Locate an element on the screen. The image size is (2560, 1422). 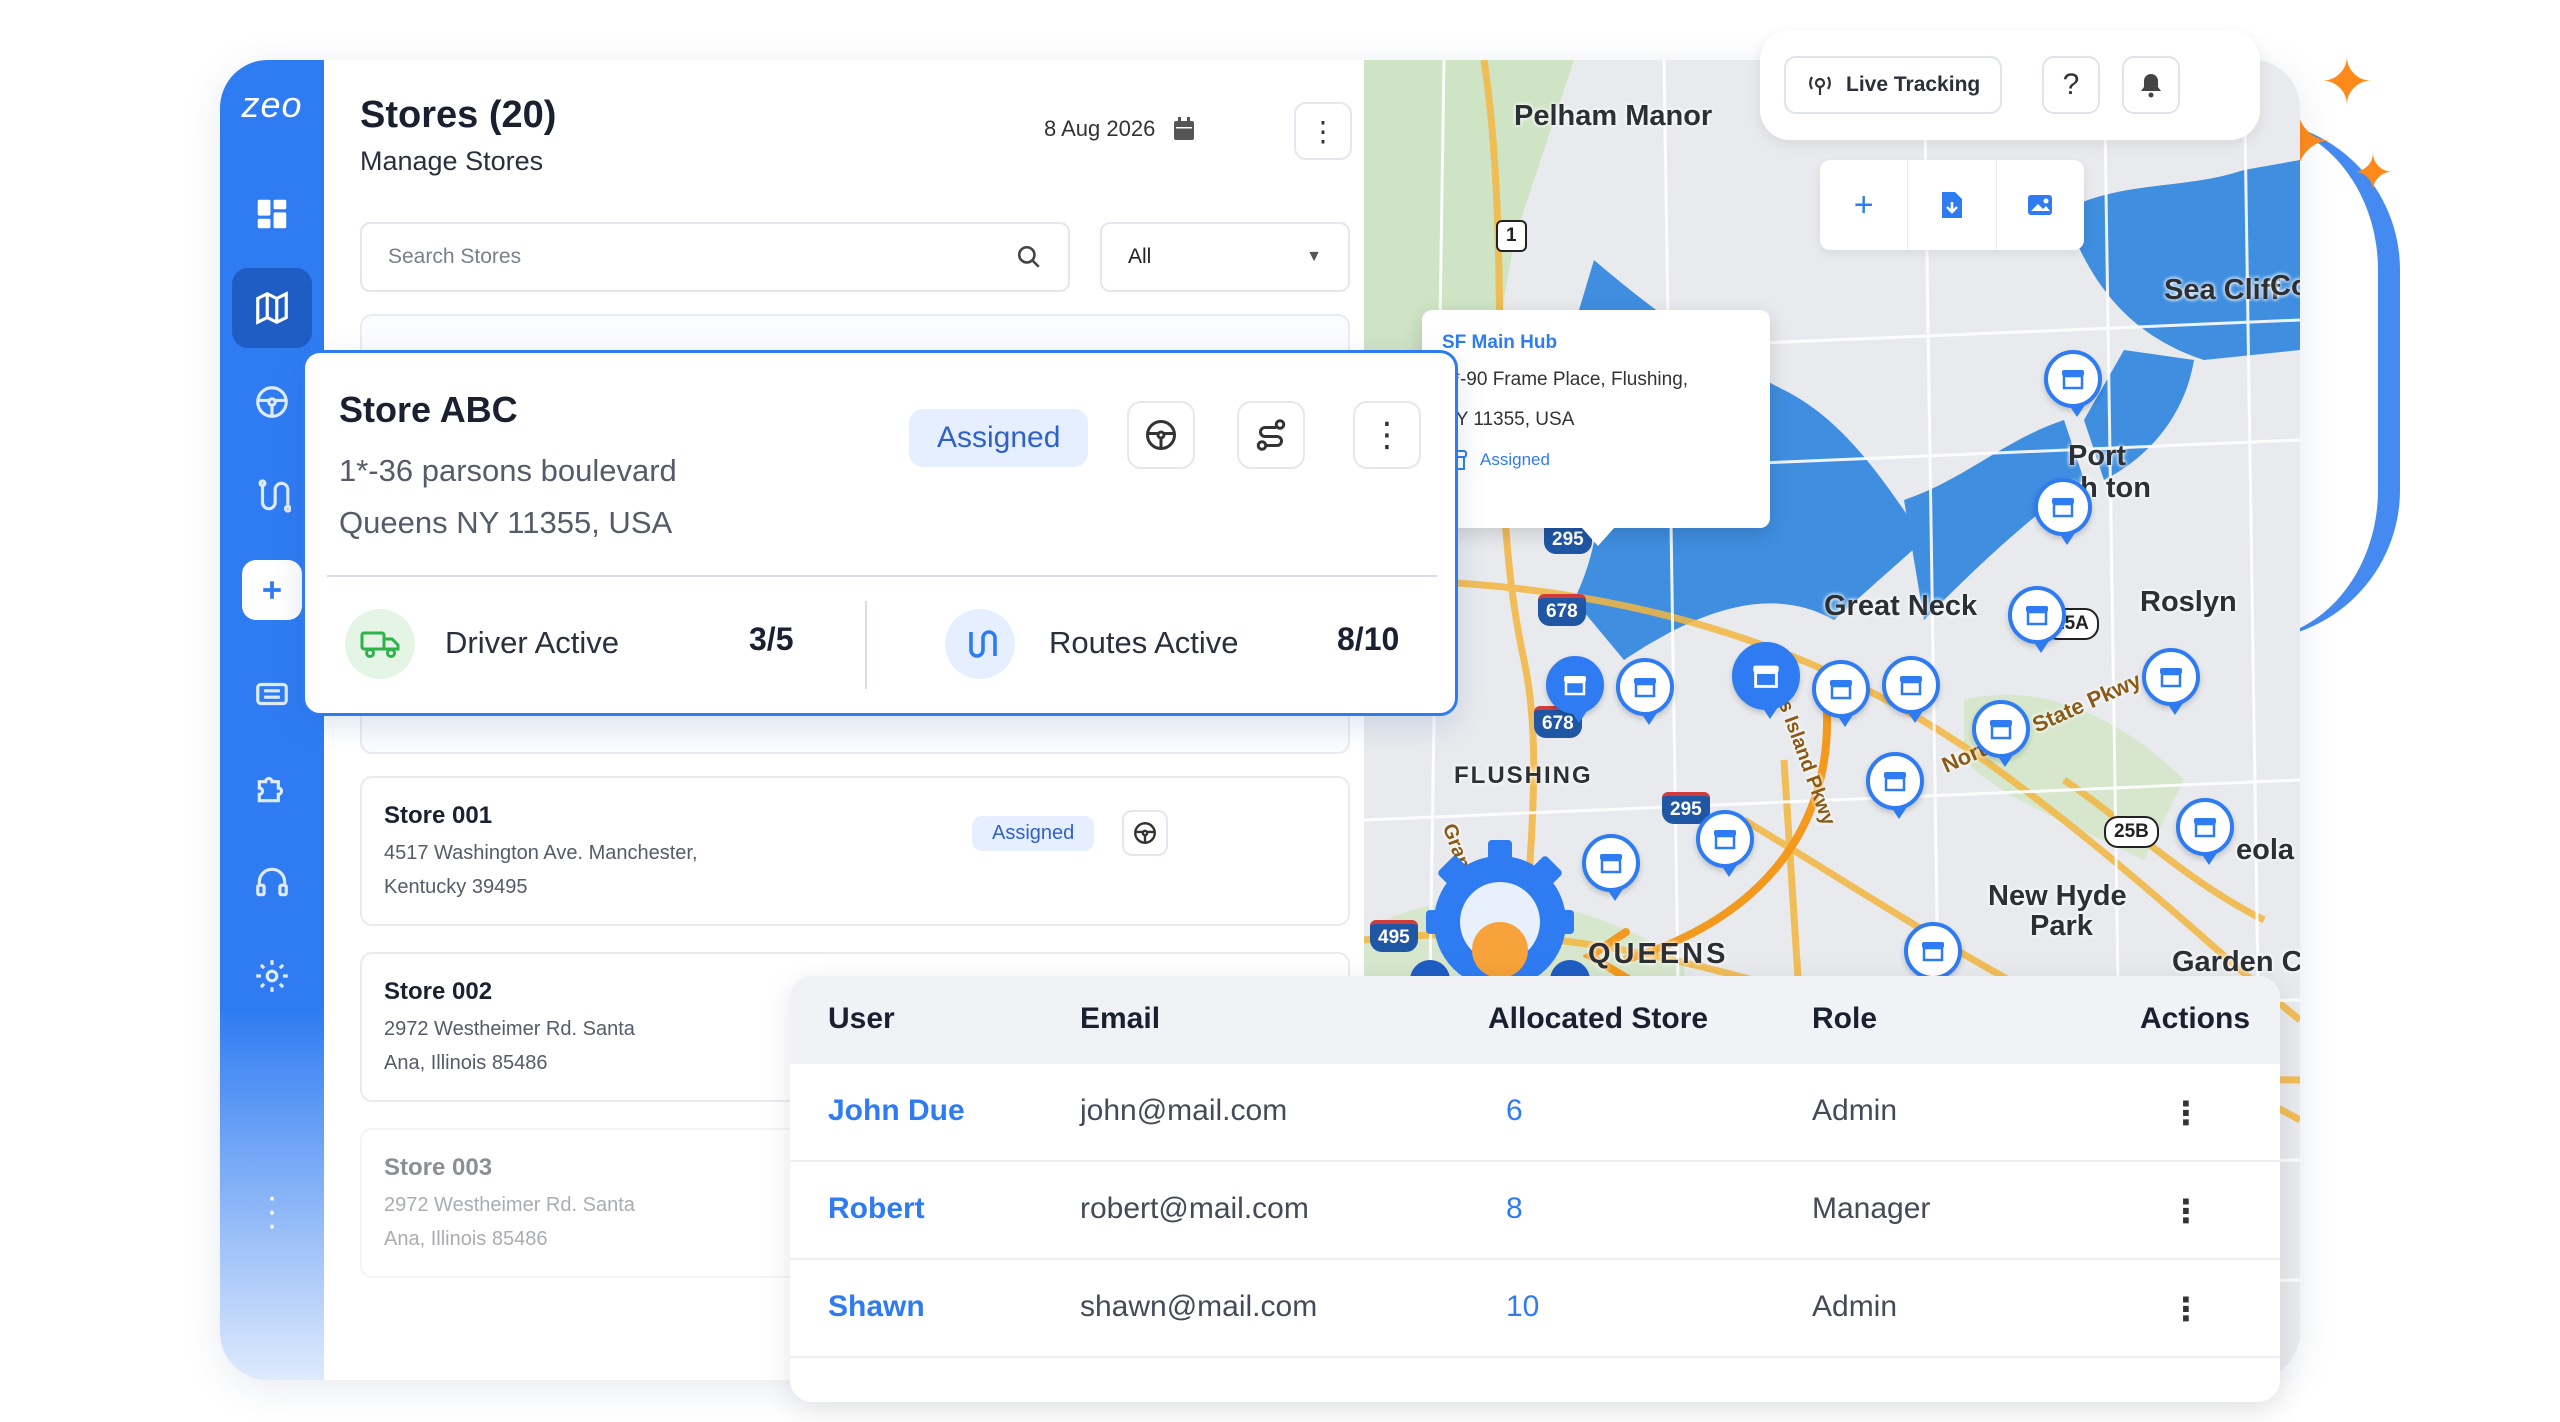
popup-status-label: Assigned is located at coordinates (1515, 459).